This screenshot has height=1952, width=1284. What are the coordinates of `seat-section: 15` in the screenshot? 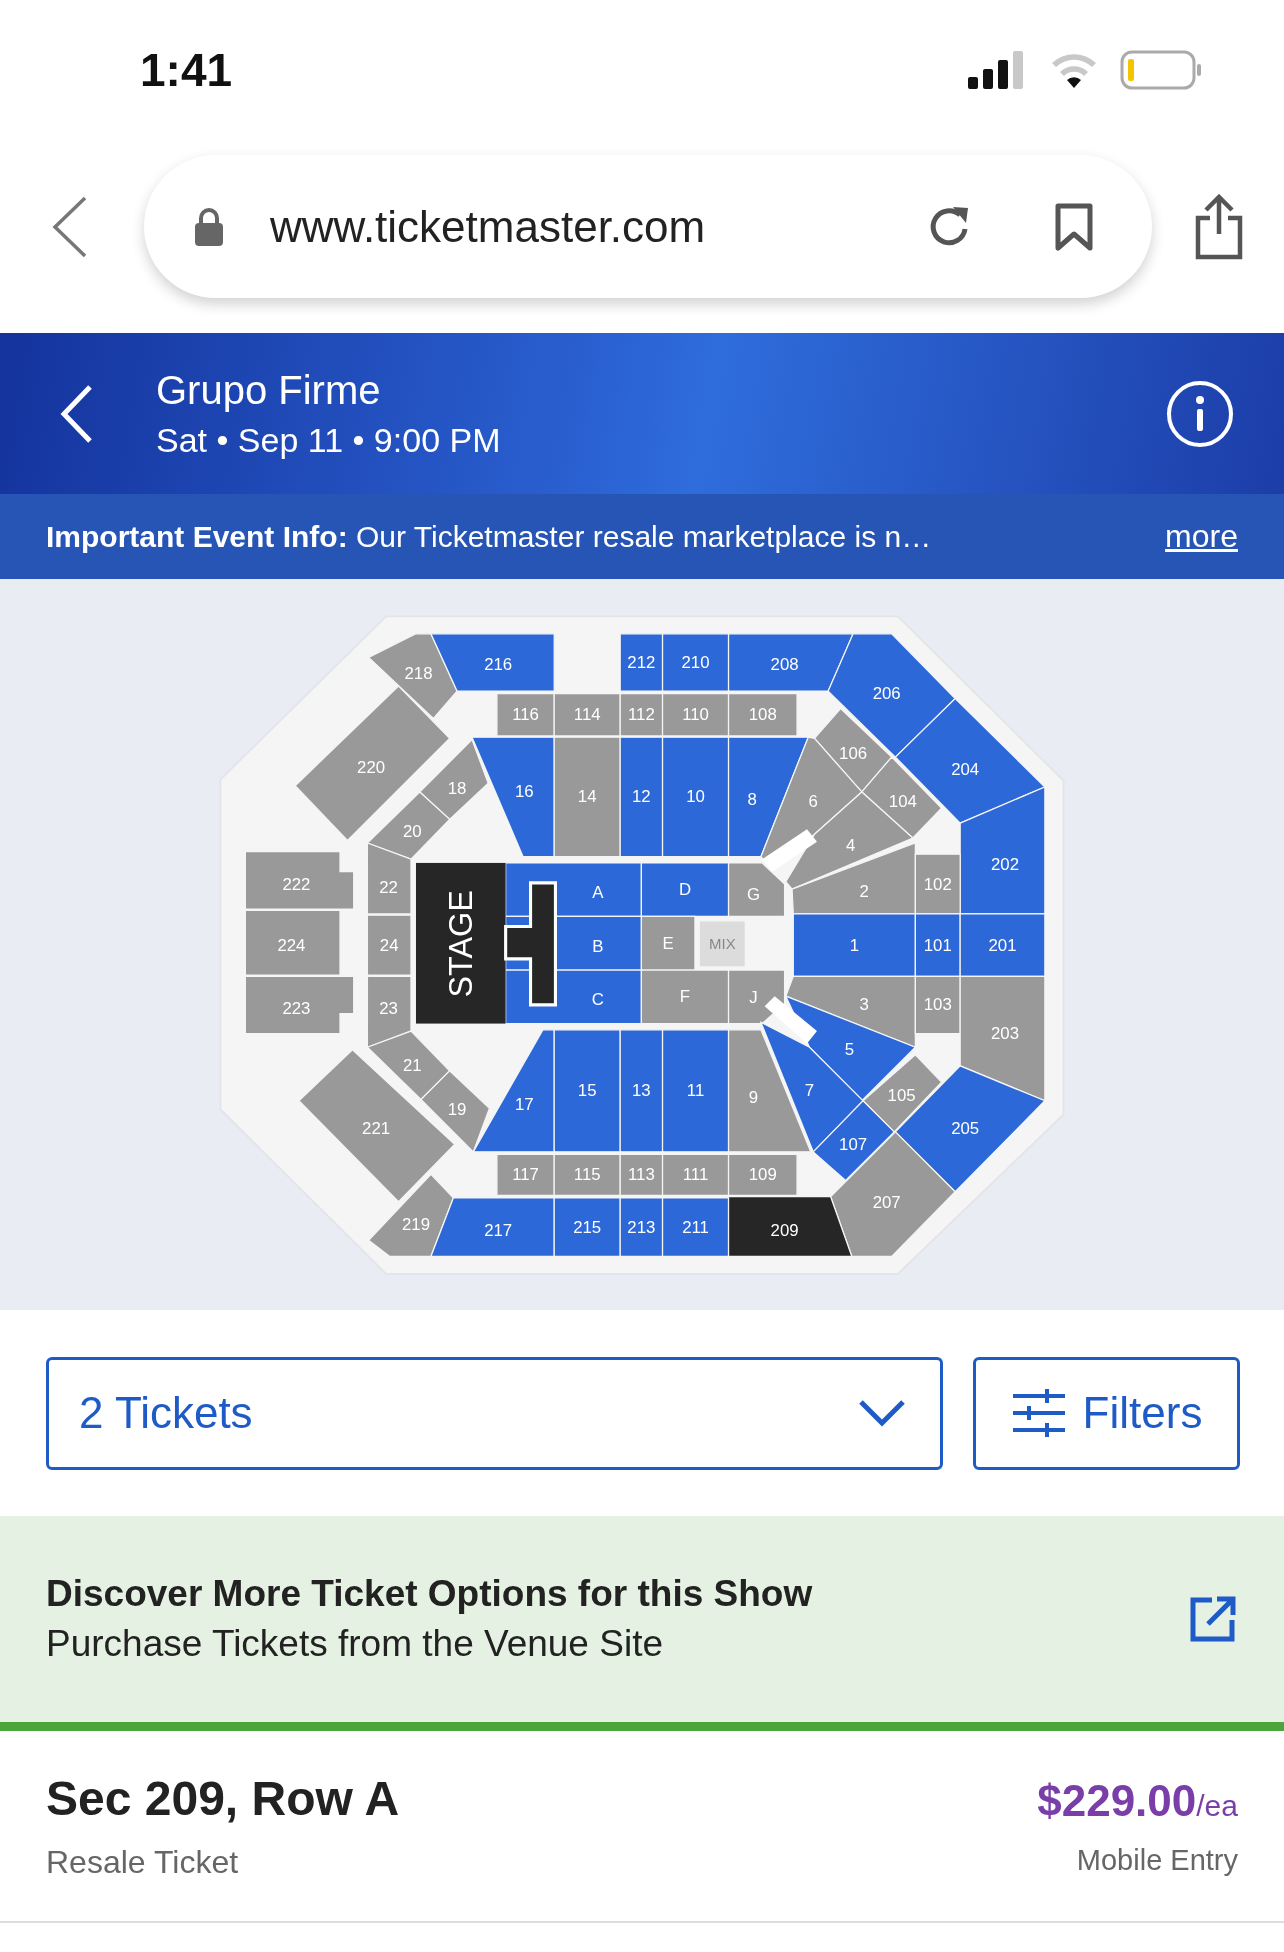 It's located at (587, 1091).